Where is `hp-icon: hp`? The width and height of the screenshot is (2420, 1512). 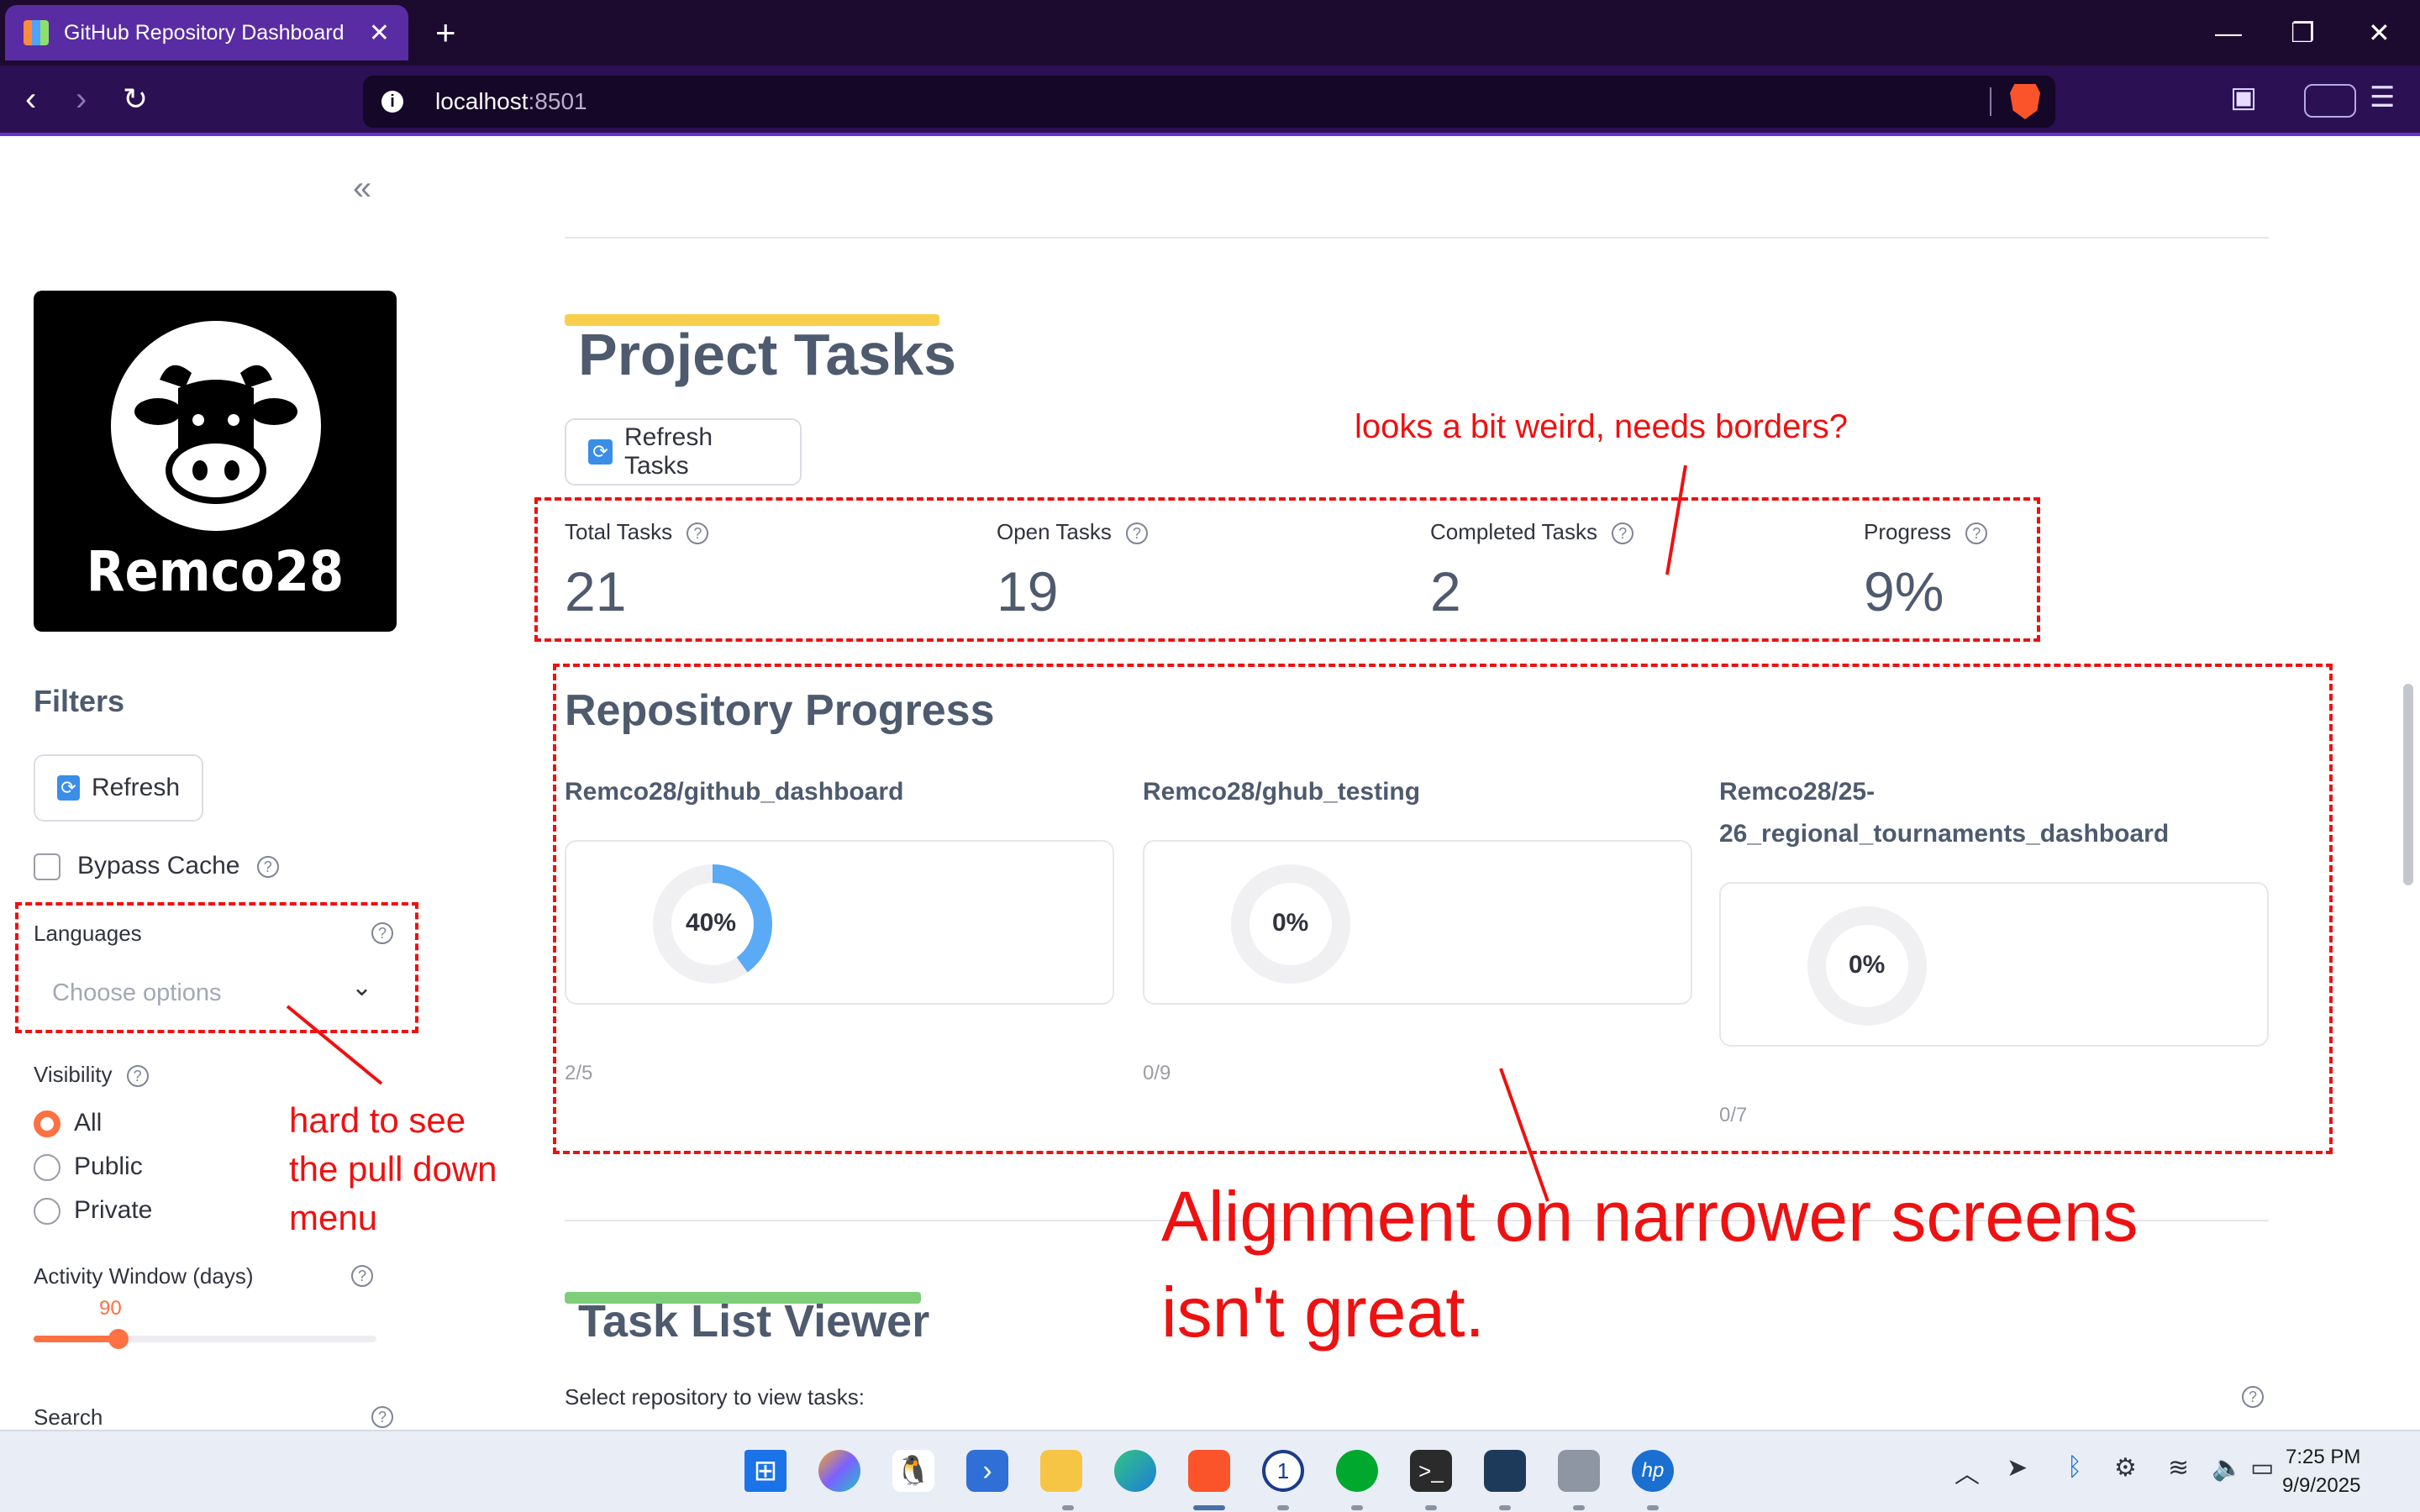
hp-icon: hp is located at coordinates (1653, 1471).